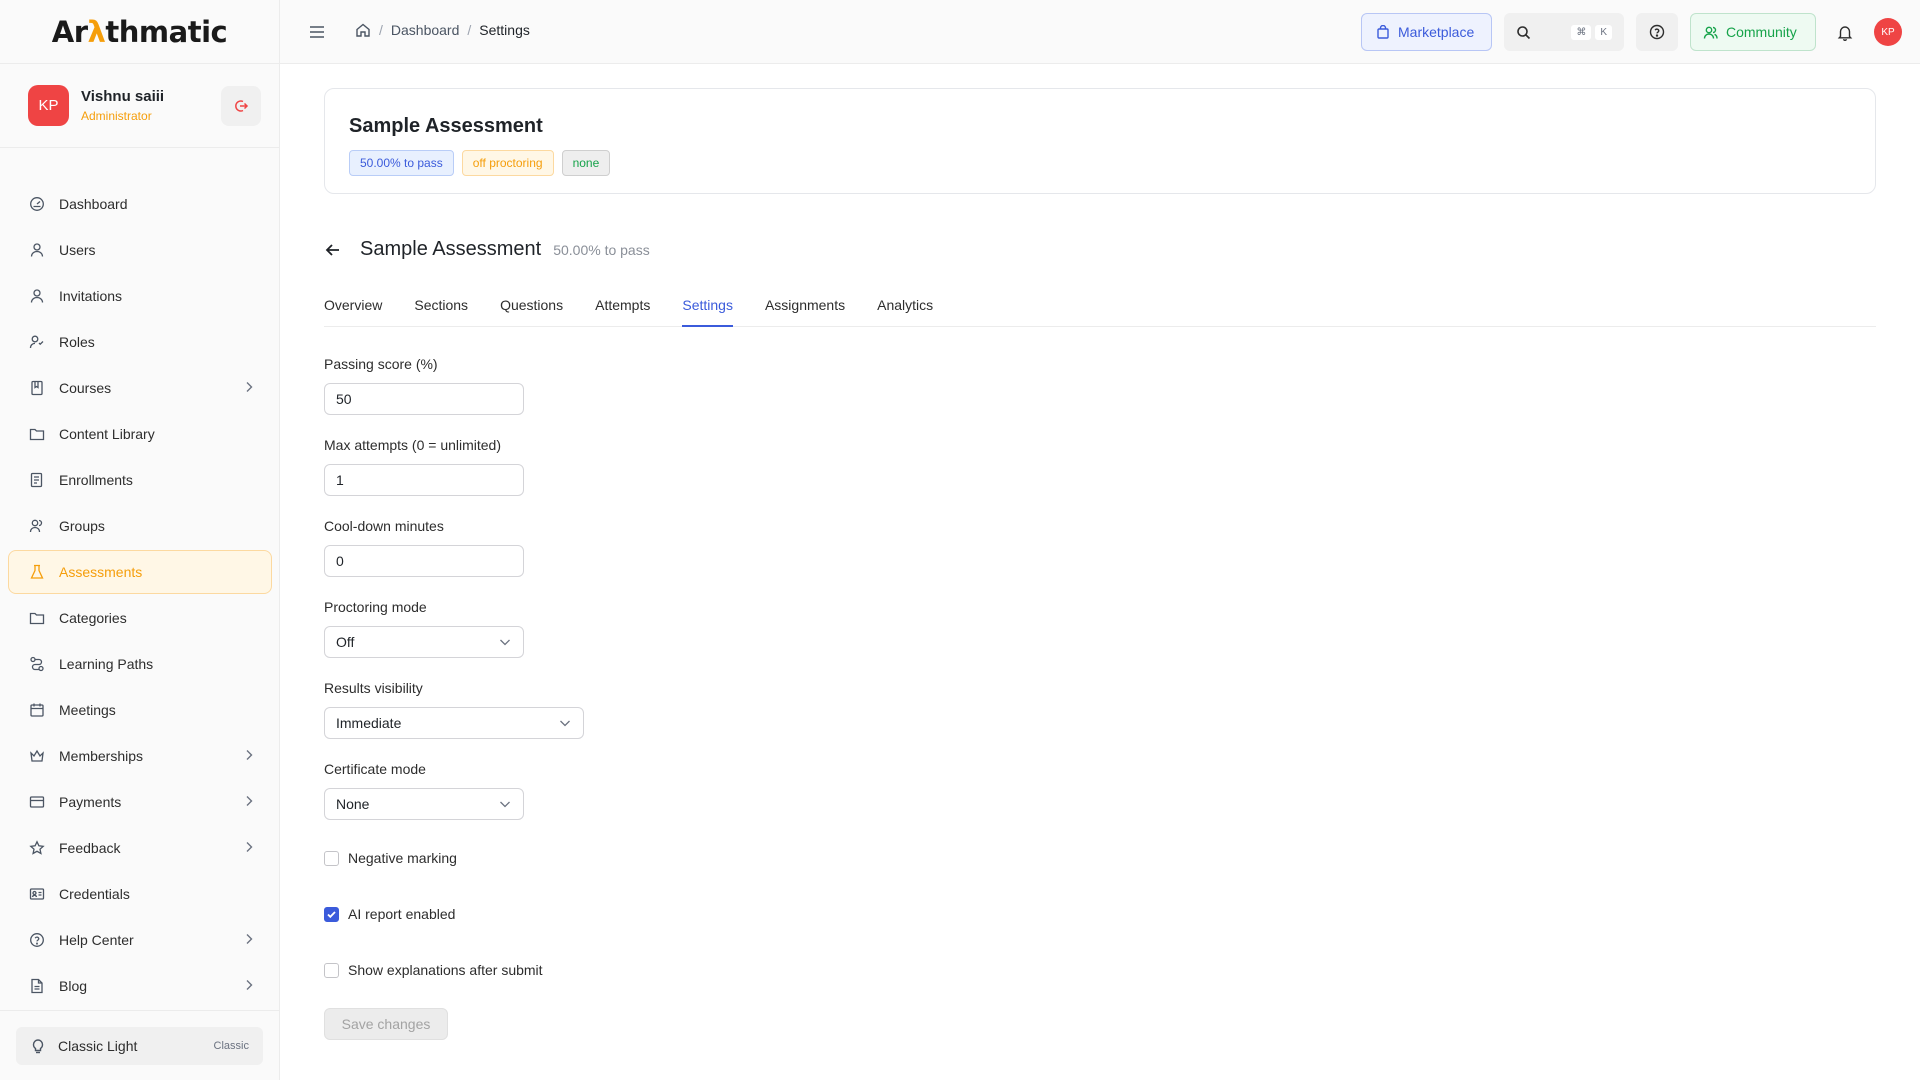 The width and height of the screenshot is (1920, 1080). I want to click on ai-report-checkbox, so click(331, 914).